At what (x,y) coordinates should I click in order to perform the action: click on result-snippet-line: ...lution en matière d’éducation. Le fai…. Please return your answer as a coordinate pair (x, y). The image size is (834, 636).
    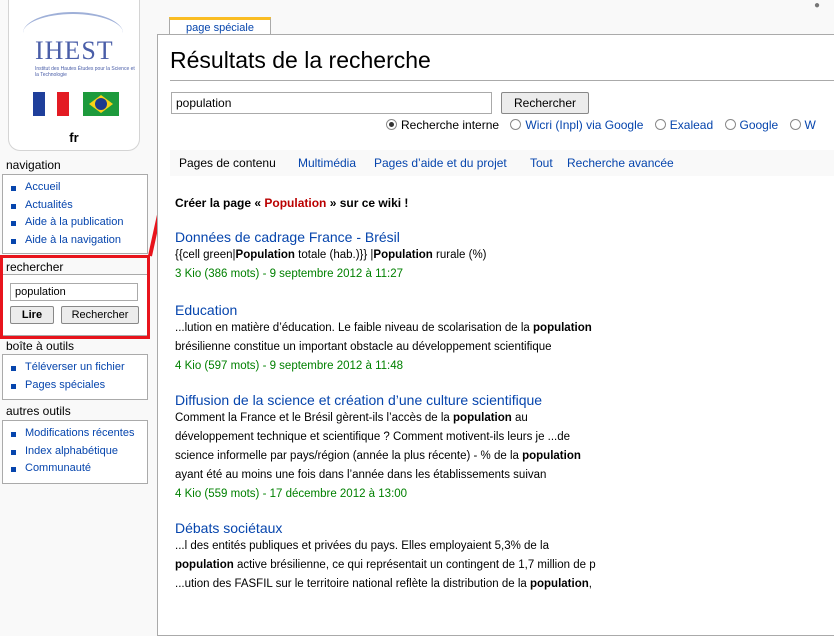
    Looking at the image, I should click on (383, 328).